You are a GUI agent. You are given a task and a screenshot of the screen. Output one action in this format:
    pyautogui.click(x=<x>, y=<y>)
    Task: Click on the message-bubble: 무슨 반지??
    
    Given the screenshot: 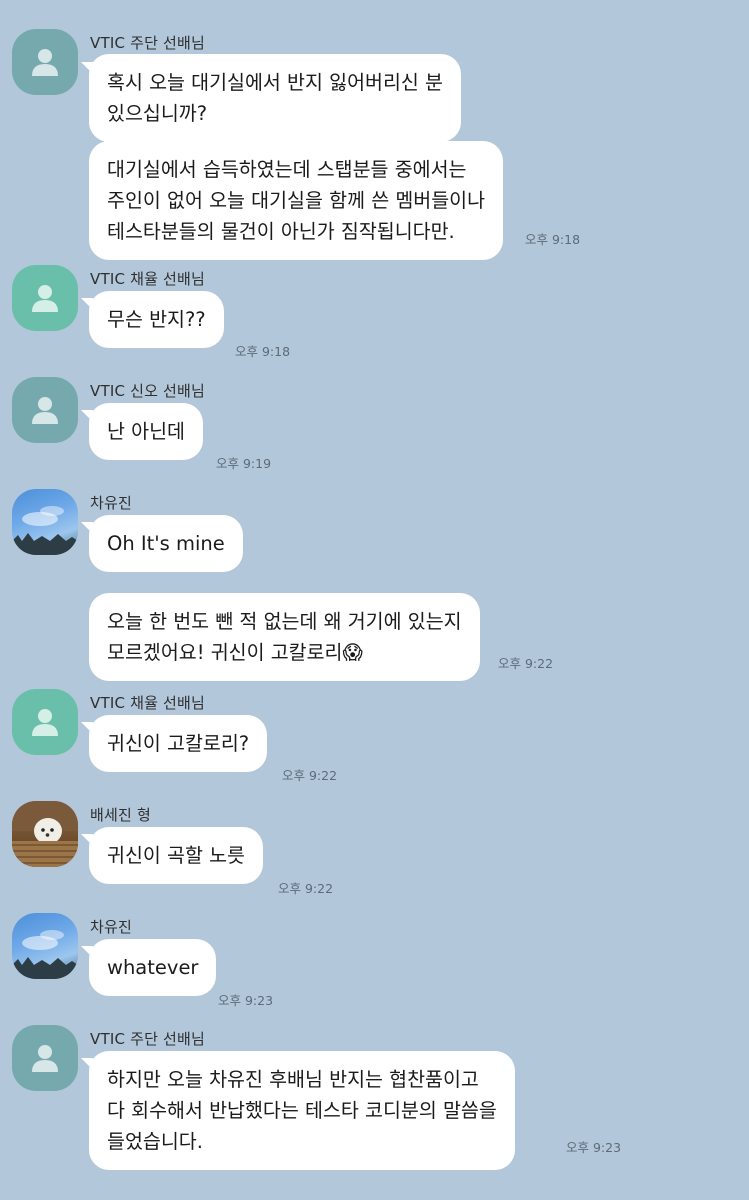 What is the action you would take?
    pyautogui.click(x=156, y=319)
    